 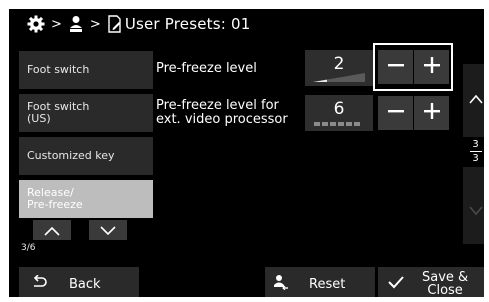 I want to click on scroll-up-button, so click(x=473, y=98).